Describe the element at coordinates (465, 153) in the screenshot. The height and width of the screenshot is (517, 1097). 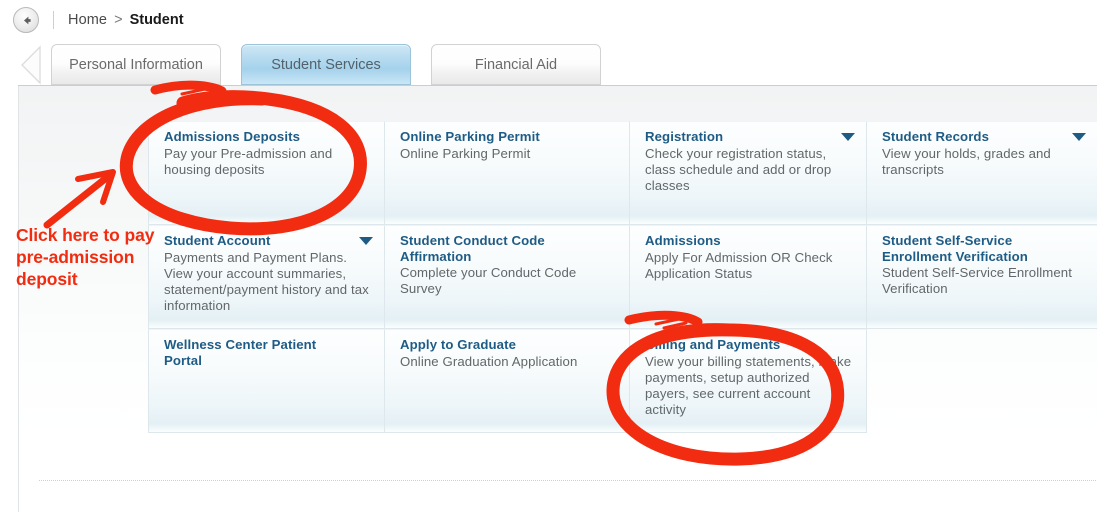
I see `channel-desc: Online Parking Permit` at that location.